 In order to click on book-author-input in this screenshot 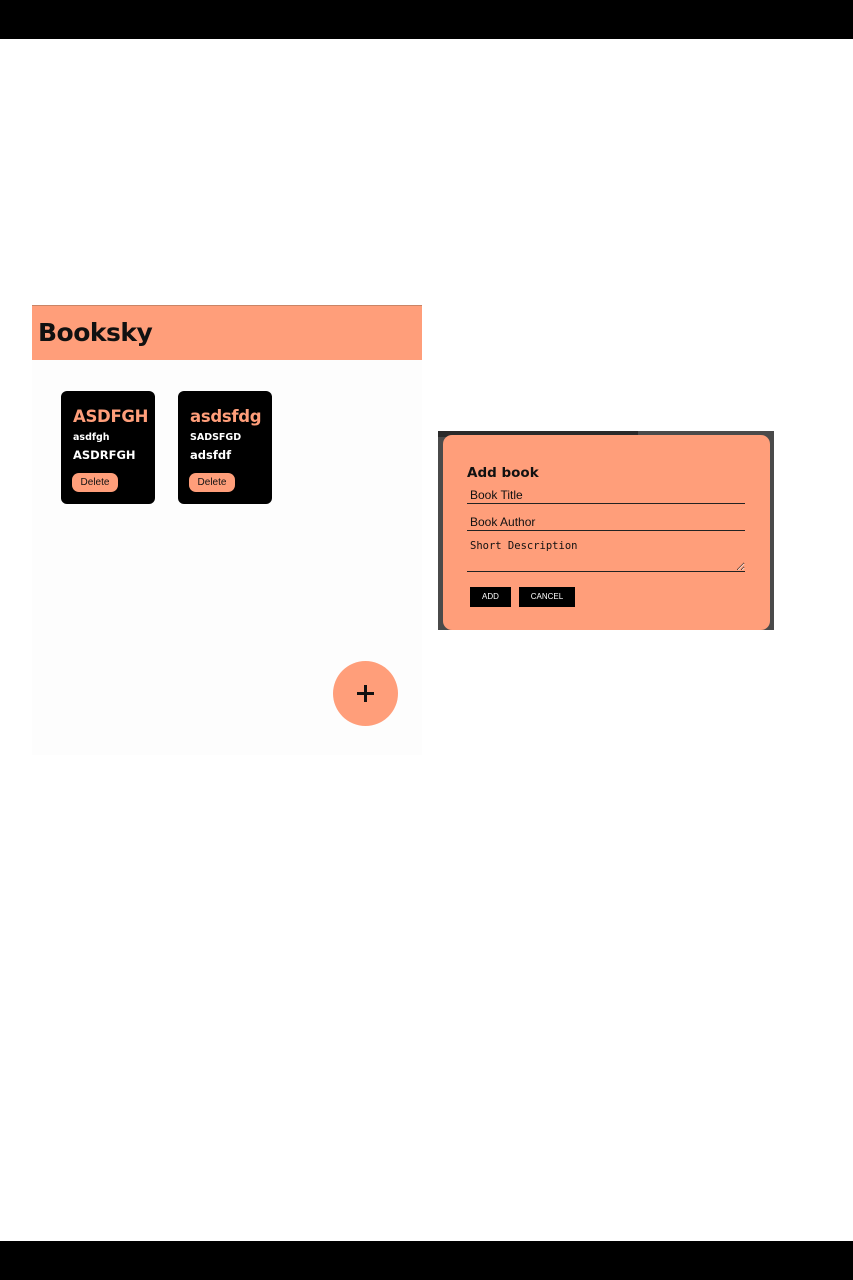, I will do `click(606, 522)`.